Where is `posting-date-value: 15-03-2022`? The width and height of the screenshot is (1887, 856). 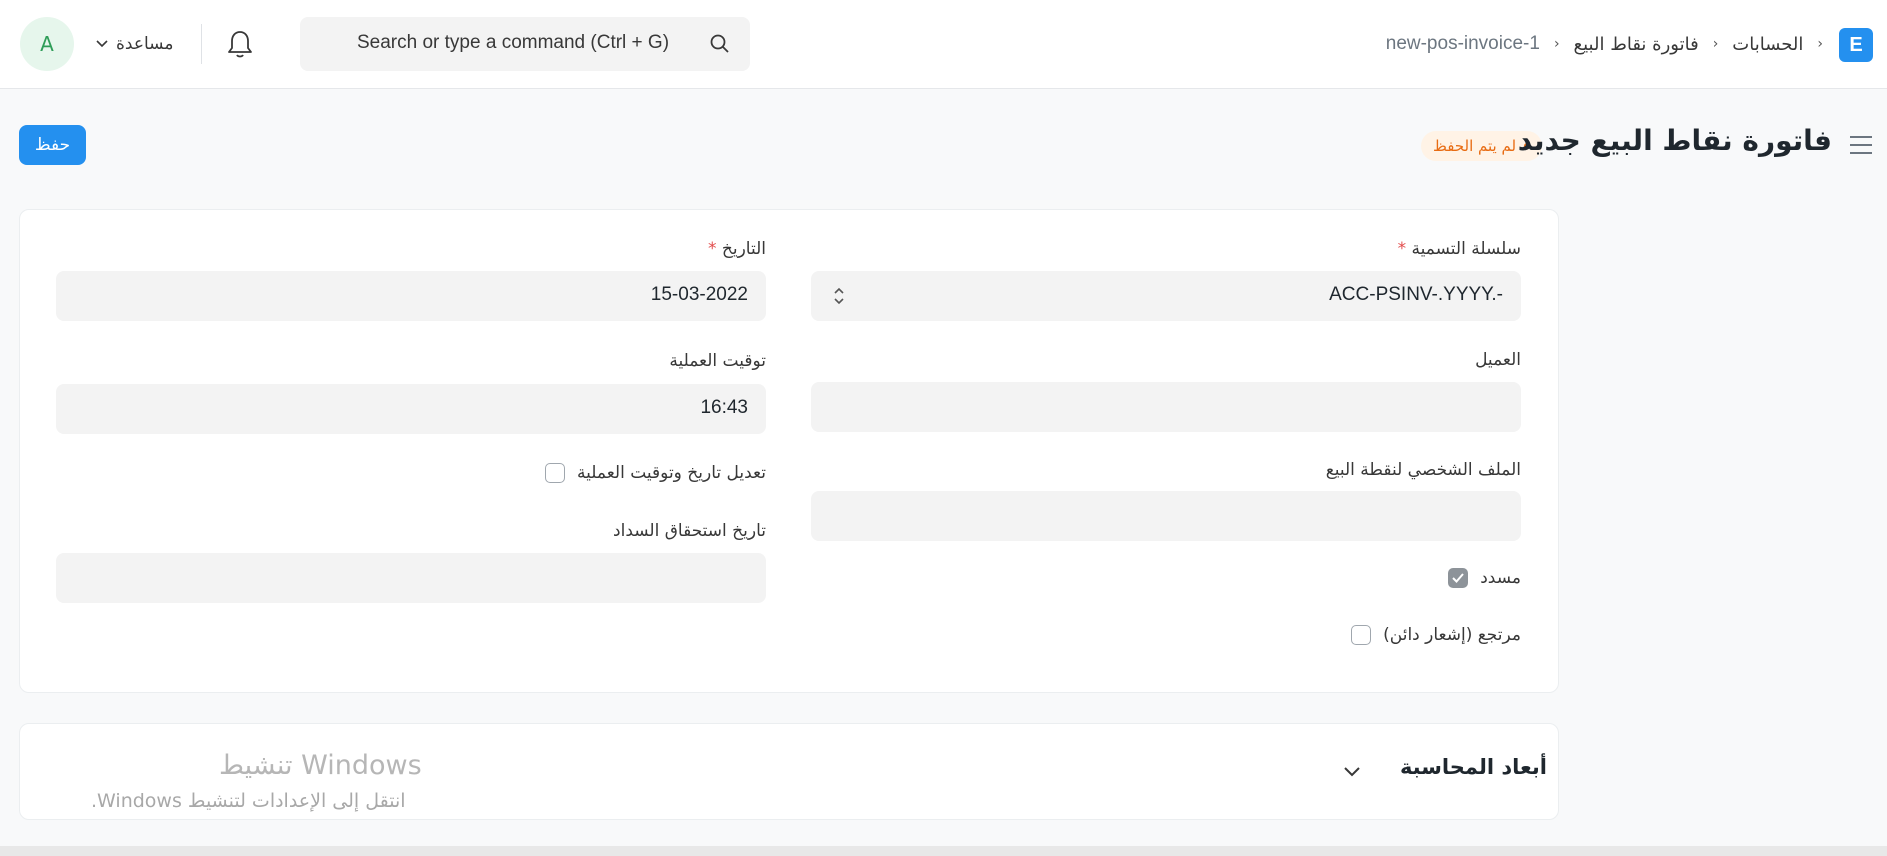 posting-date-value: 15-03-2022 is located at coordinates (699, 294).